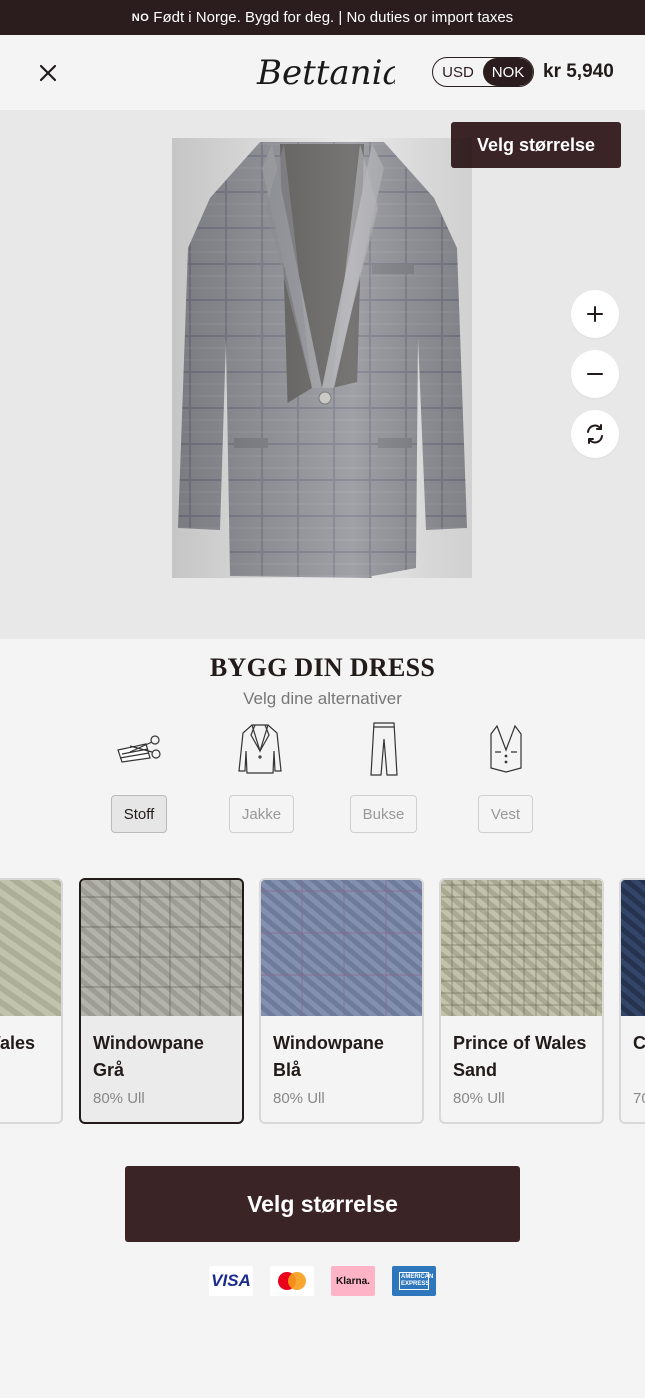 The width and height of the screenshot is (645, 1398). What do you see at coordinates (322, 698) in the screenshot?
I see `builder-subtitle: Velg dine alternativer` at bounding box center [322, 698].